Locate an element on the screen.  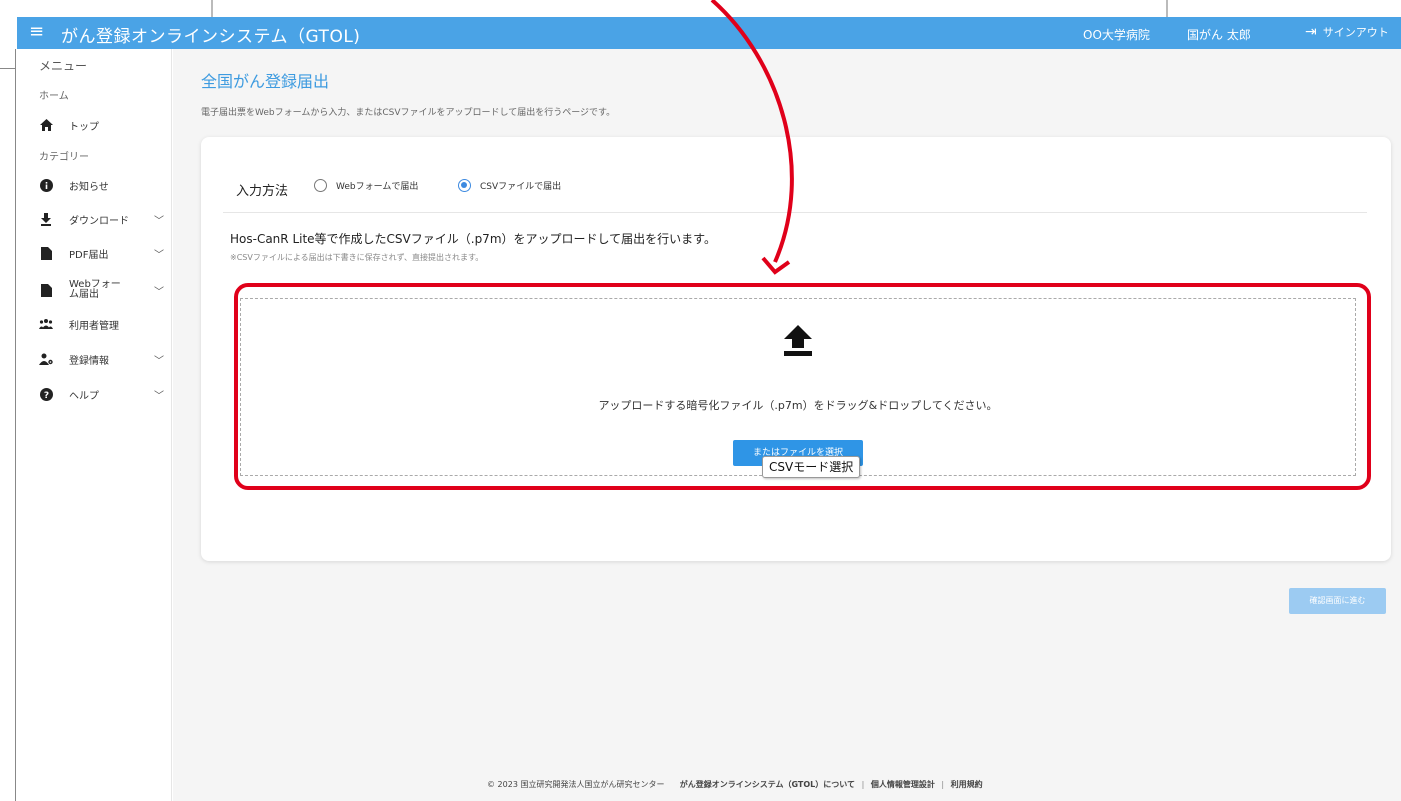
tooltip: CSVモード選択 is located at coordinates (811, 467).